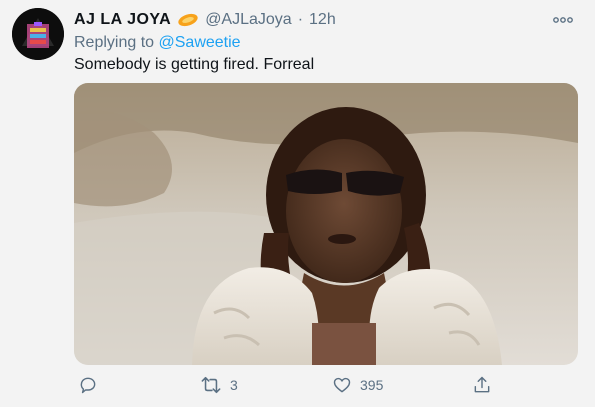  Describe the element at coordinates (88, 385) in the screenshot. I see `reply-bubble-icon` at that location.